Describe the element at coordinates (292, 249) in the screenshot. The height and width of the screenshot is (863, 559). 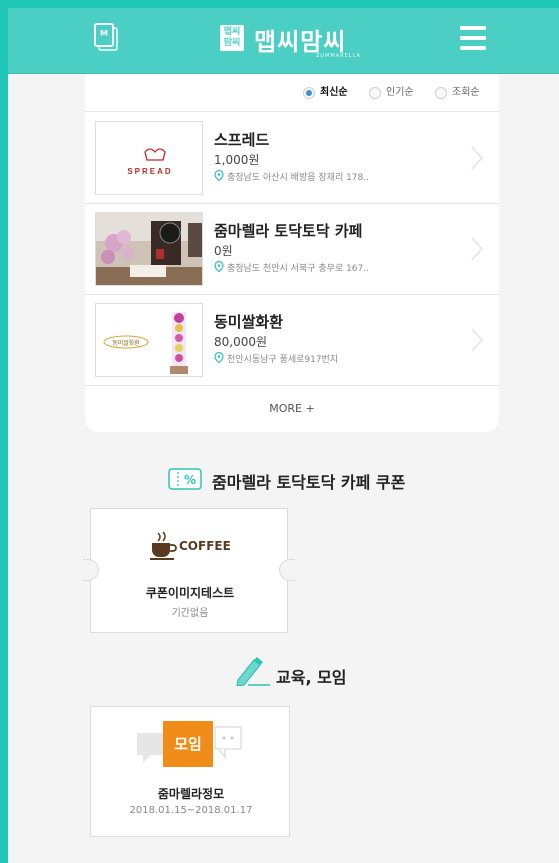
I see `list-item: 줌마렐라 토닥토닥 카페 0원 충청남도 천안시 서북구 충무로 167..` at that location.